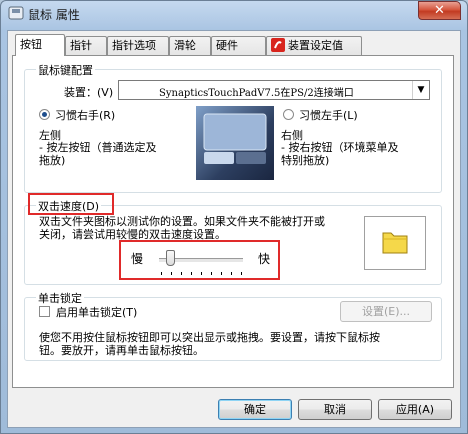 The image size is (468, 434). Describe the element at coordinates (71, 204) in the screenshot. I see `highlight-box` at that location.